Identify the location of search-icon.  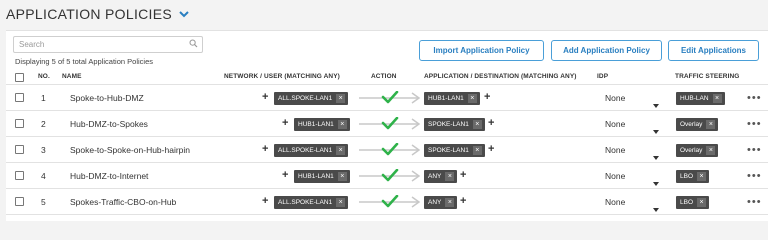
(193, 44).